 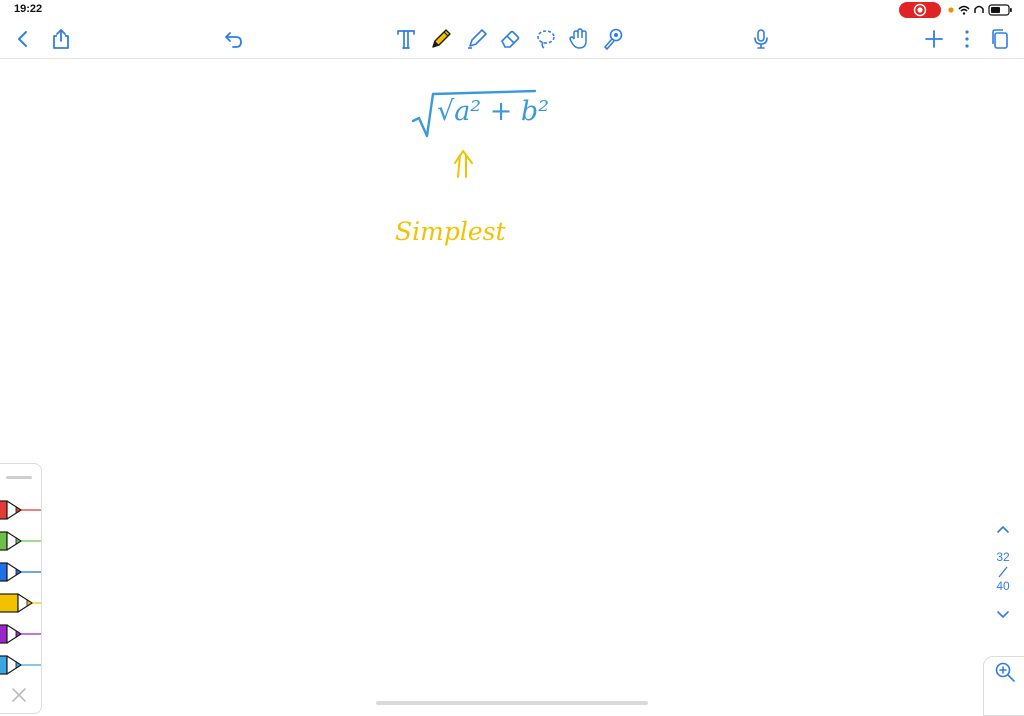 I want to click on back-icon, so click(x=23, y=39).